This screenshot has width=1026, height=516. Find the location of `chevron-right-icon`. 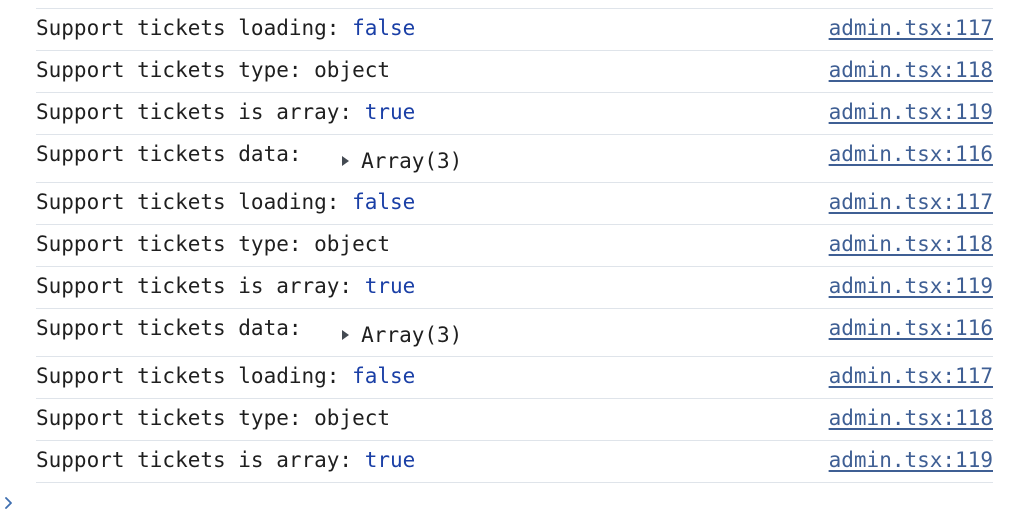

chevron-right-icon is located at coordinates (8, 503).